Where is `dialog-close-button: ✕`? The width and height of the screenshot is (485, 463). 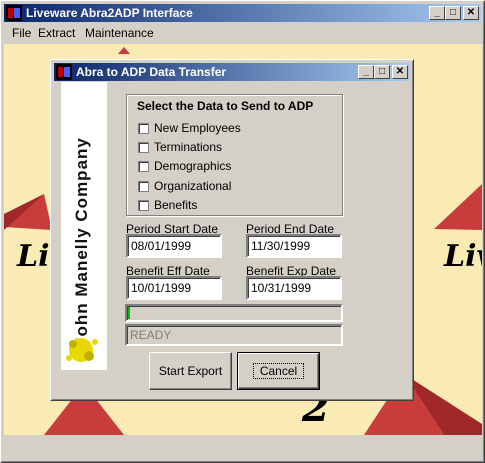
dialog-close-button: ✕ is located at coordinates (400, 72).